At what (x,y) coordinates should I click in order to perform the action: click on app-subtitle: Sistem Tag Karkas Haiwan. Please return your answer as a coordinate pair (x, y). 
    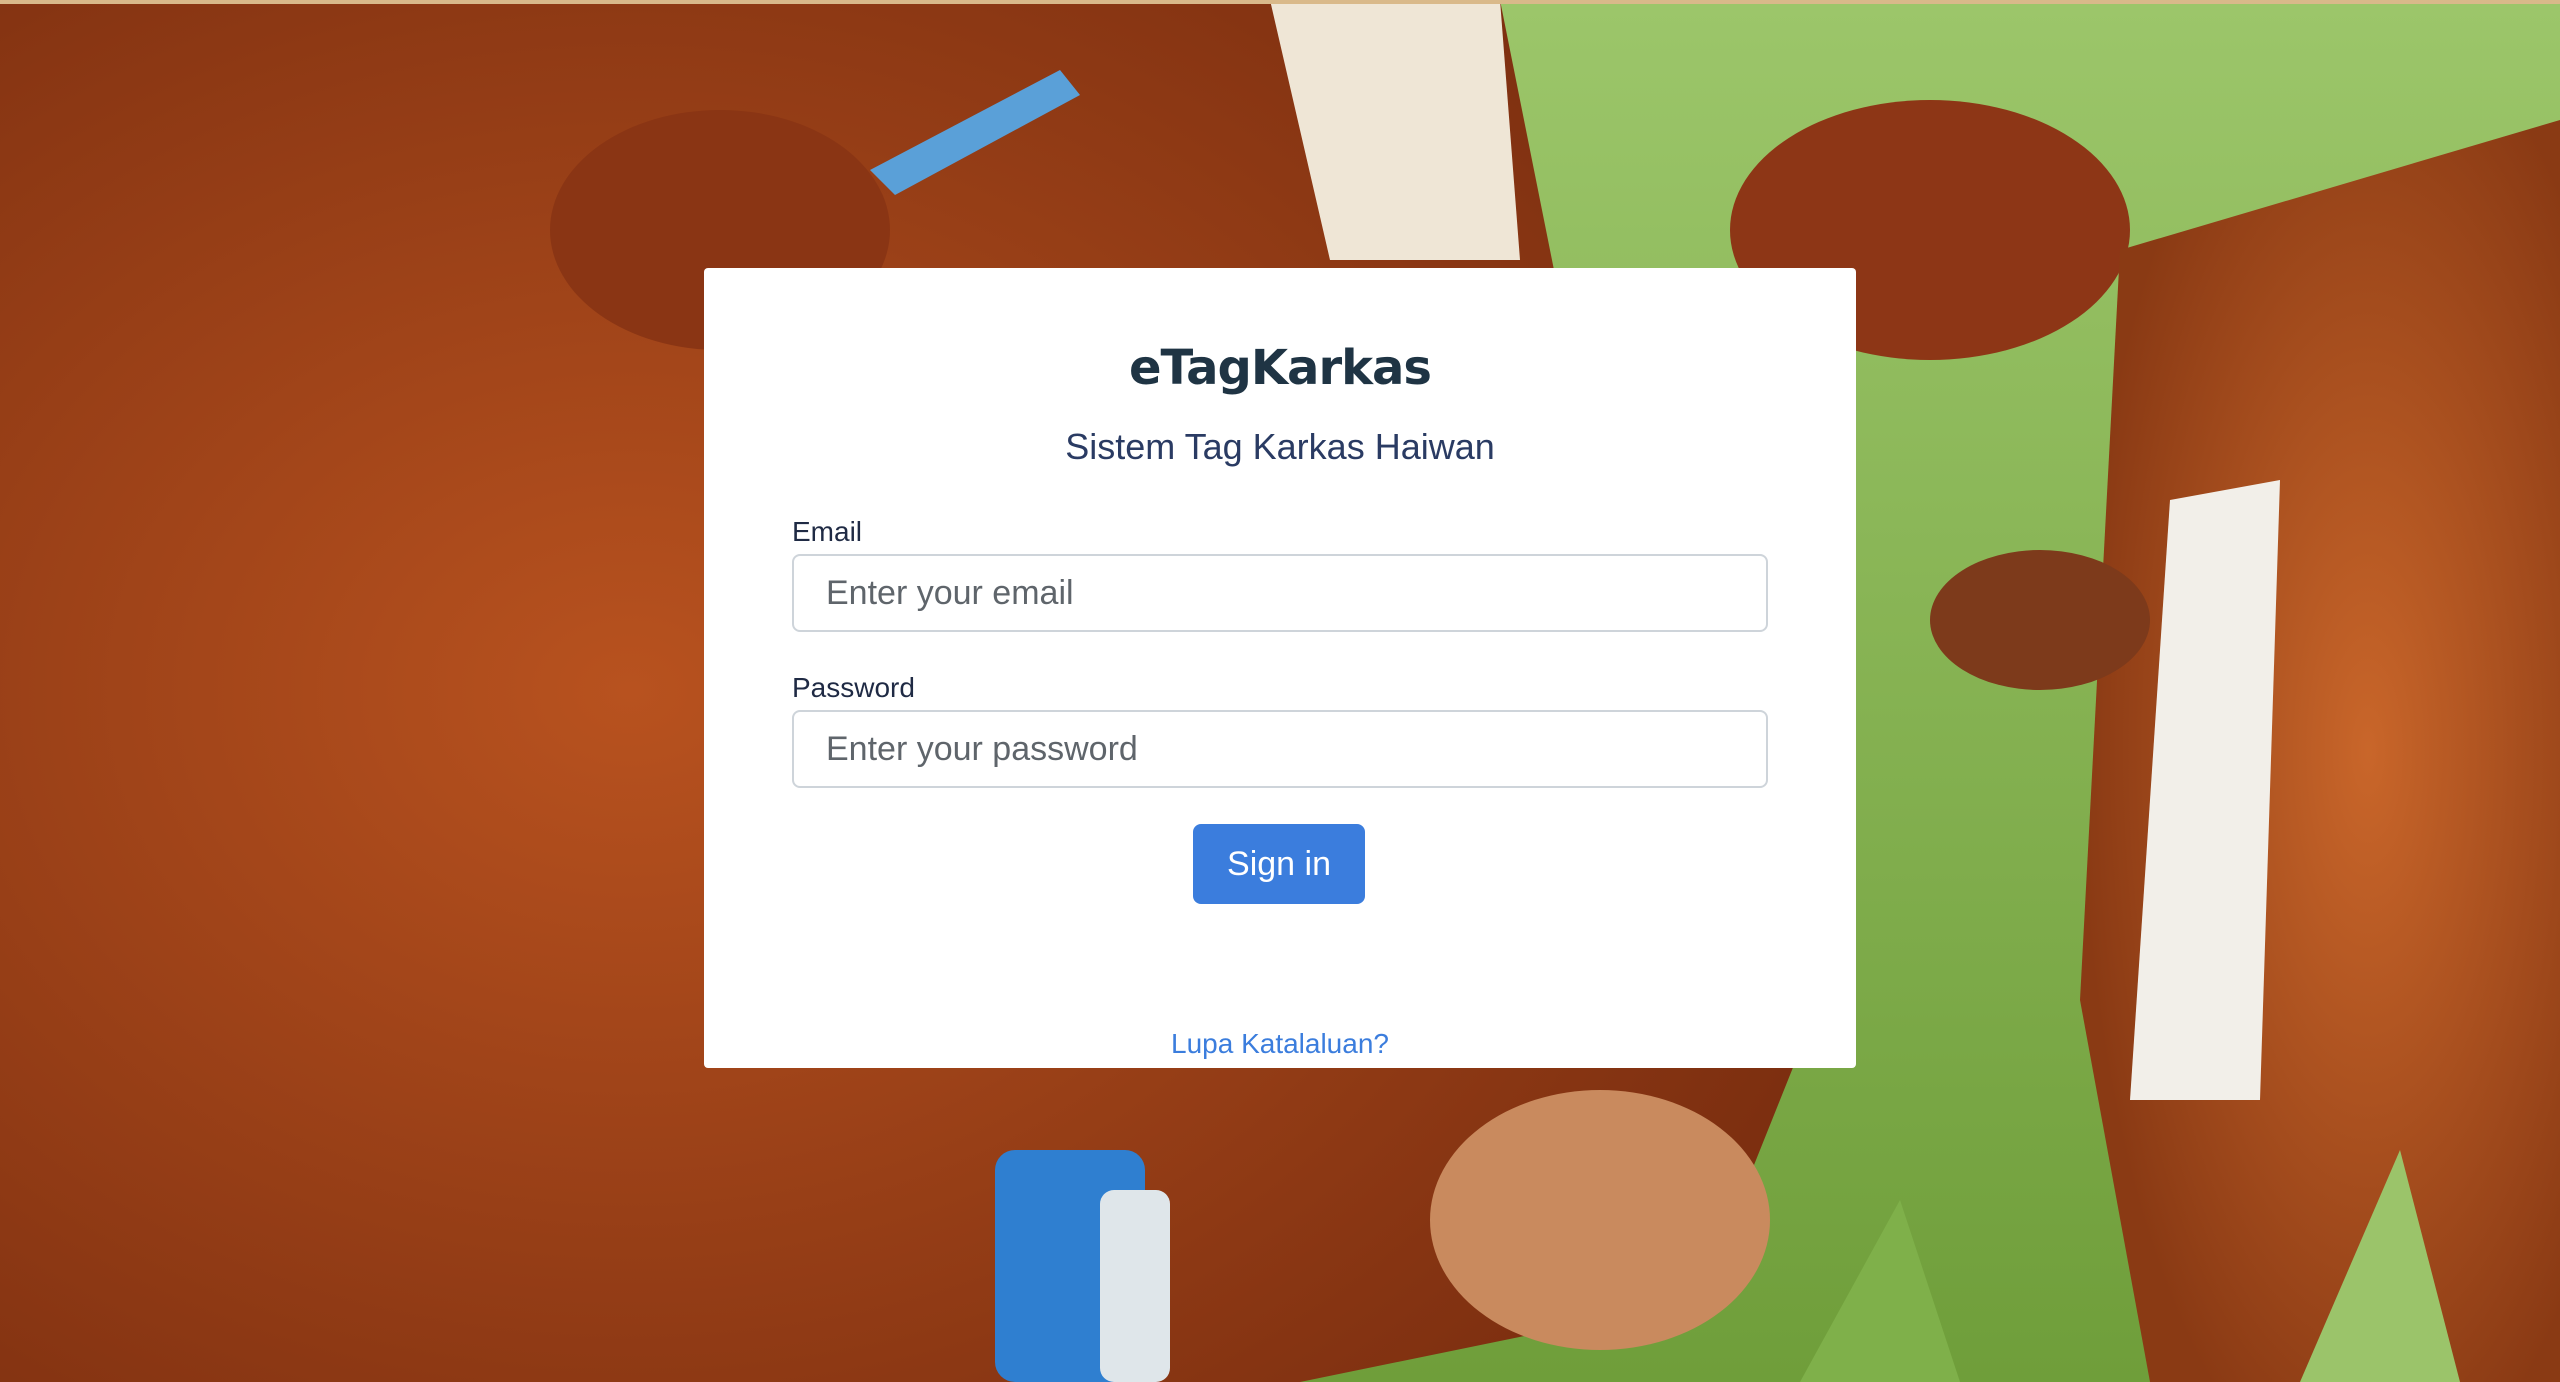
    Looking at the image, I should click on (1280, 446).